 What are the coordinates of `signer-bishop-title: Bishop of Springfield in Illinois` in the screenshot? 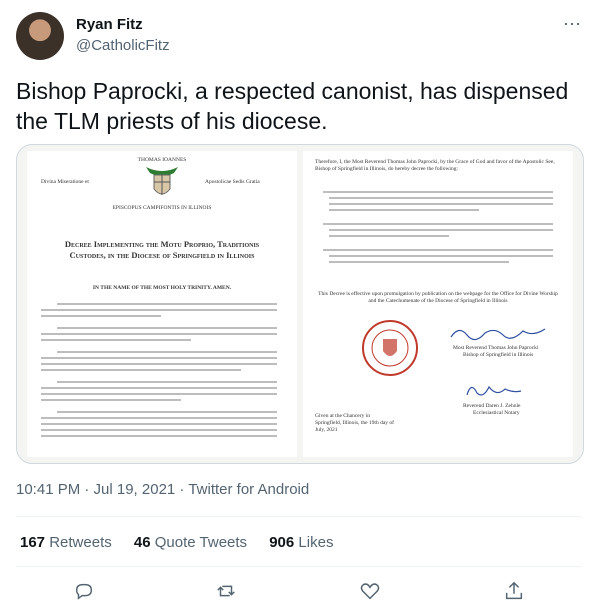 It's located at (498, 355).